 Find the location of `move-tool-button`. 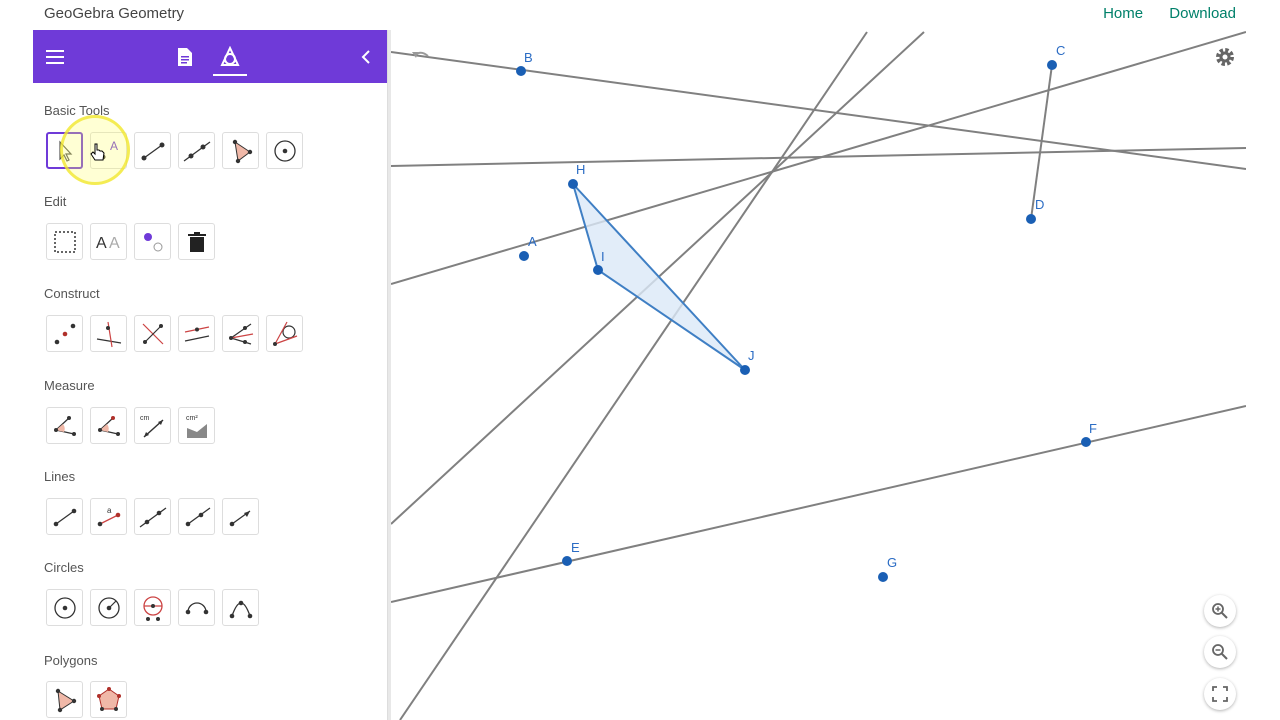

move-tool-button is located at coordinates (64, 150).